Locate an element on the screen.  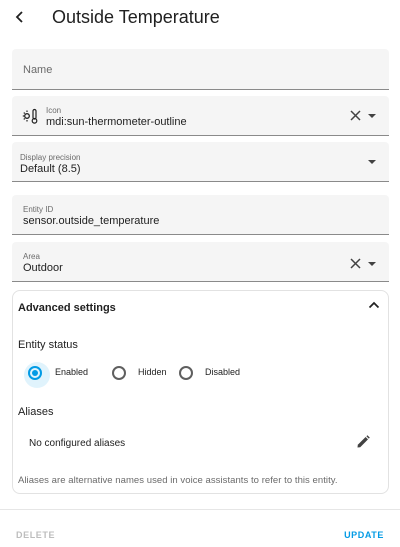
clear-icon-button is located at coordinates (355, 115).